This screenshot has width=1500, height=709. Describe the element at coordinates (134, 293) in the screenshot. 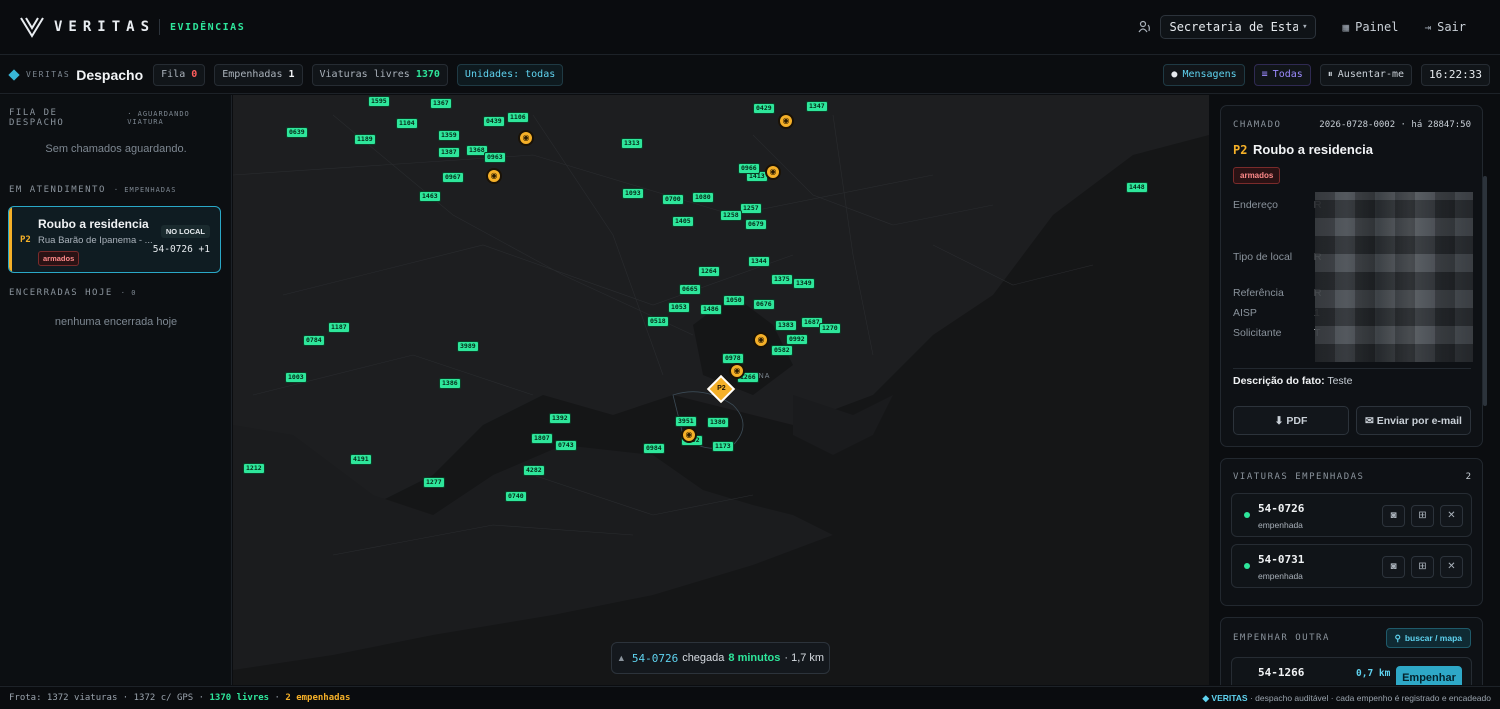

I see `encerradas-count: 0` at that location.